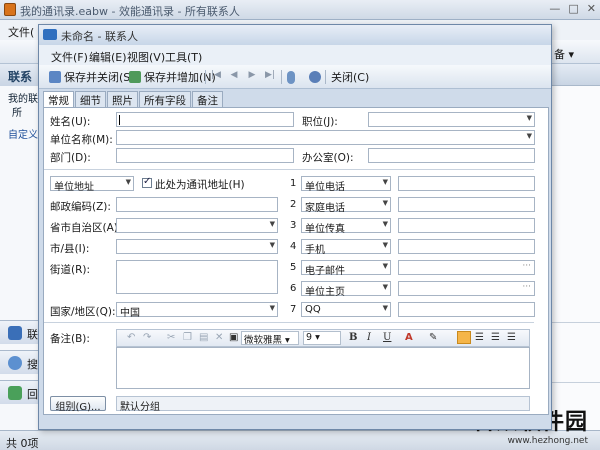  What do you see at coordinates (92, 184) in the screenshot?
I see `address-type-select: 单位地址 ▼` at bounding box center [92, 184].